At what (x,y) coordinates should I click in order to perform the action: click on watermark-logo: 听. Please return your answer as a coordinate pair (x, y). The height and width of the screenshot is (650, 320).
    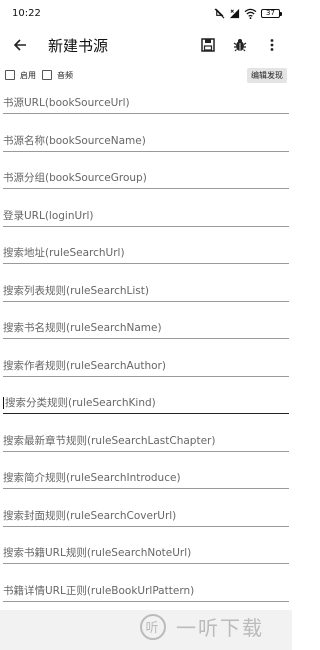
    Looking at the image, I should click on (153, 626).